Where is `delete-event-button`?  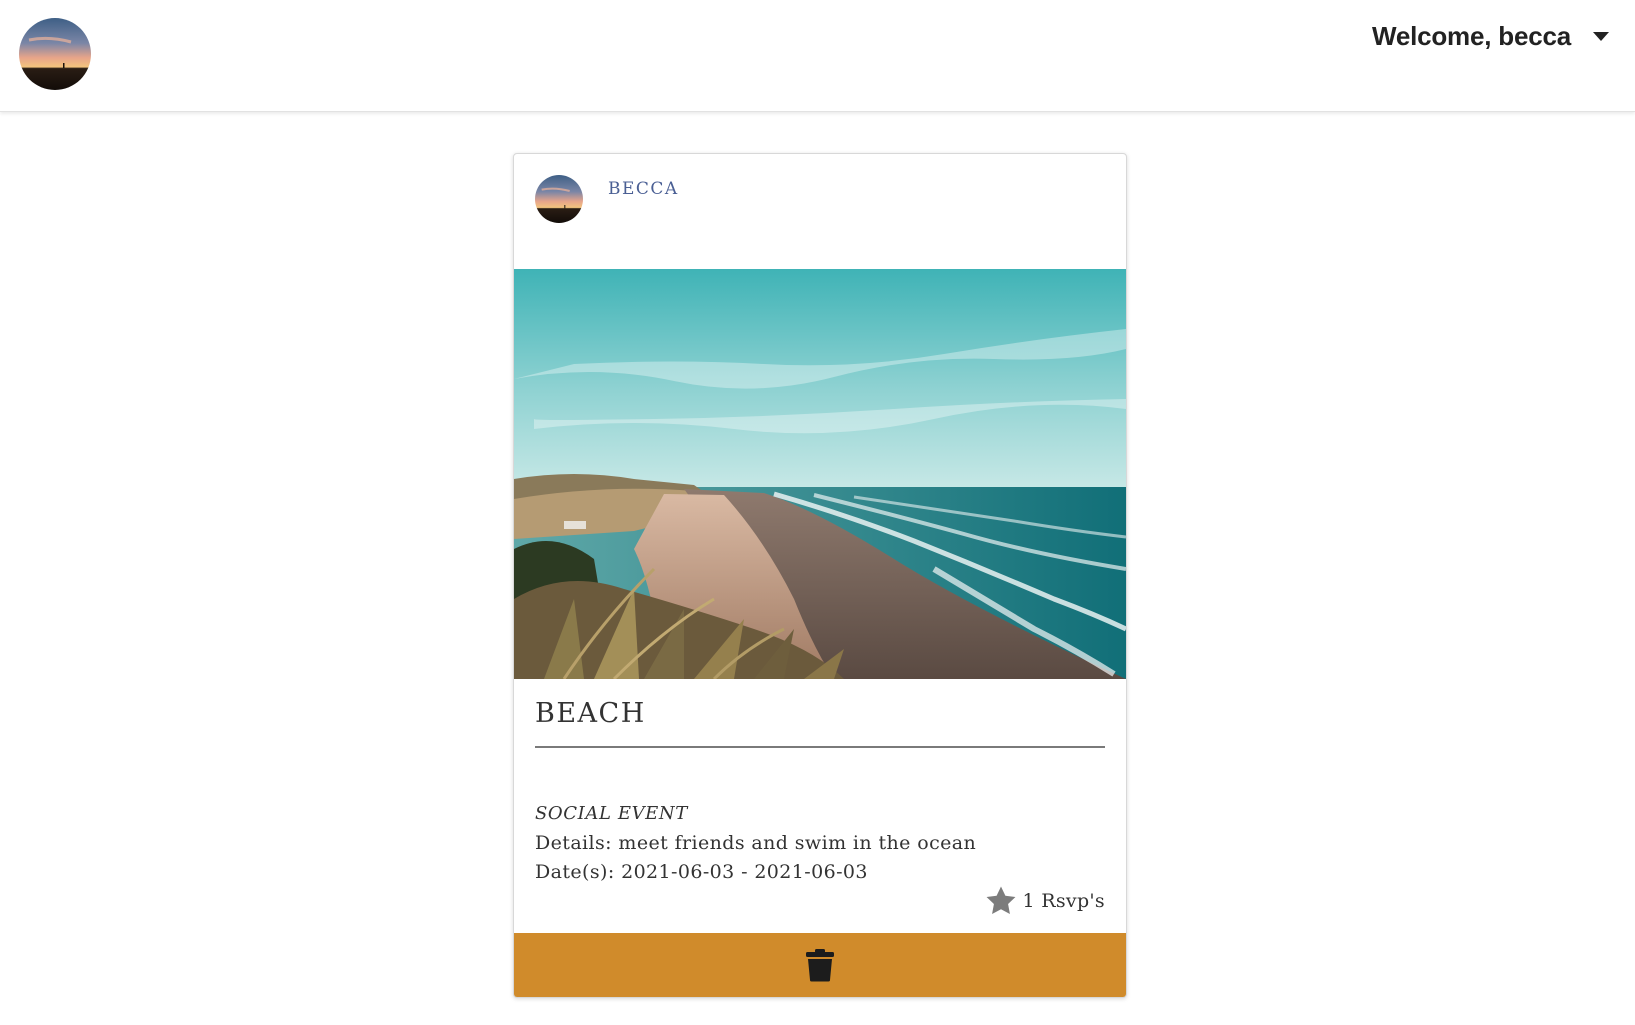
delete-event-button is located at coordinates (820, 965).